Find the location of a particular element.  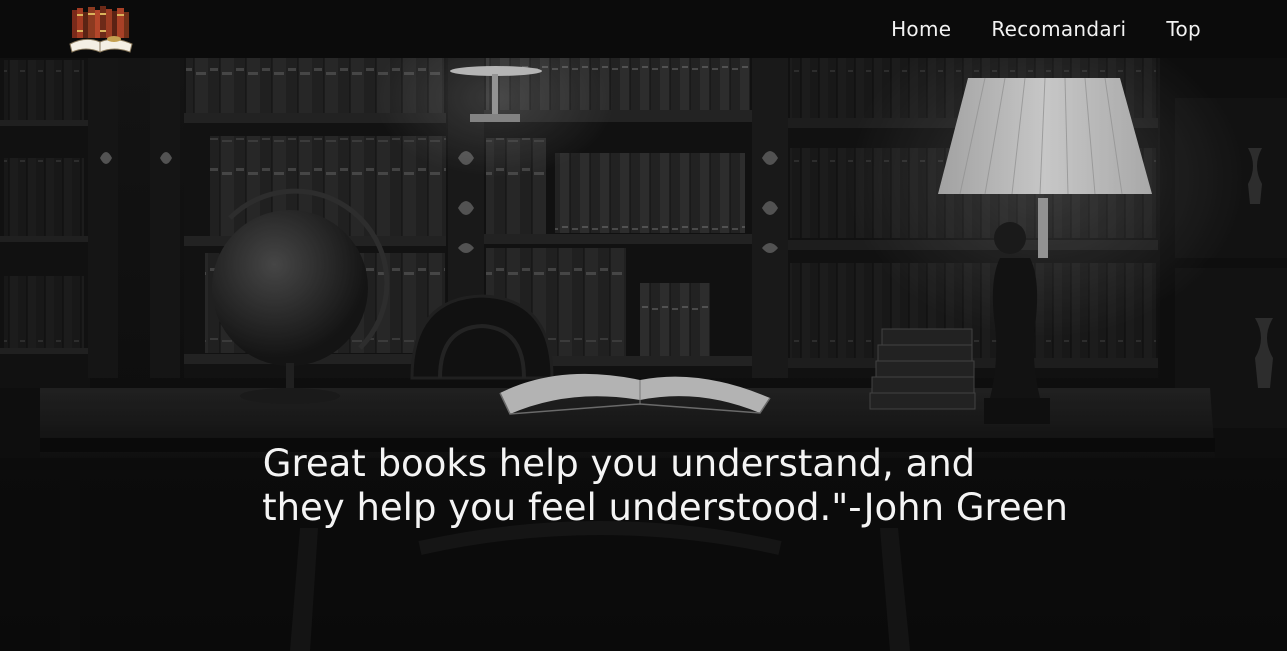

nav-links: Home Recomandari Top is located at coordinates (1026, 29).